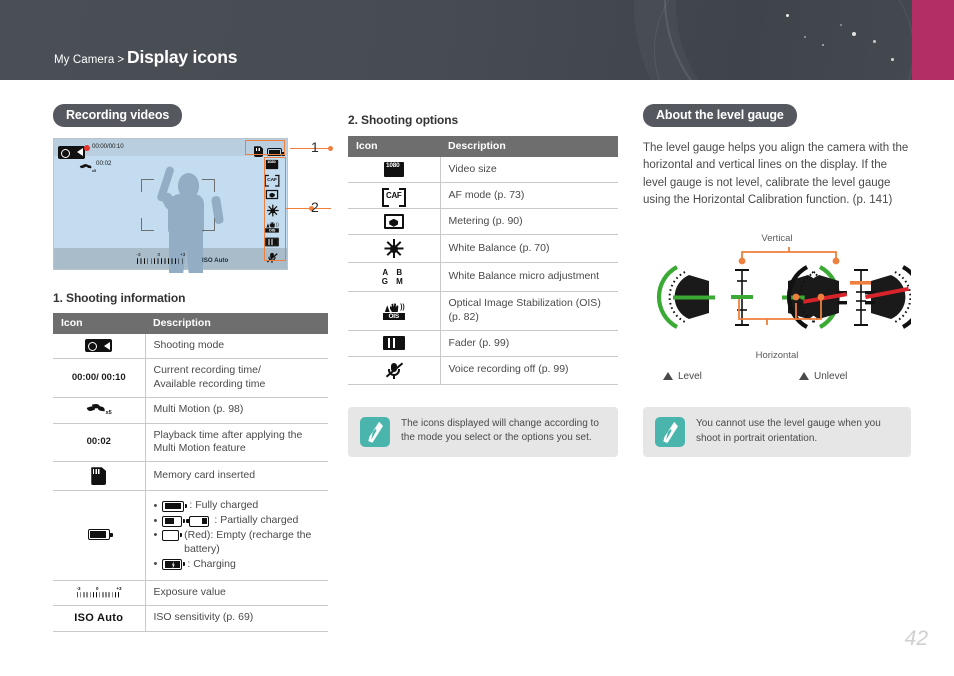  Describe the element at coordinates (84, 60) in the screenshot. I see `breadcrumb-parent: My Camera` at that location.